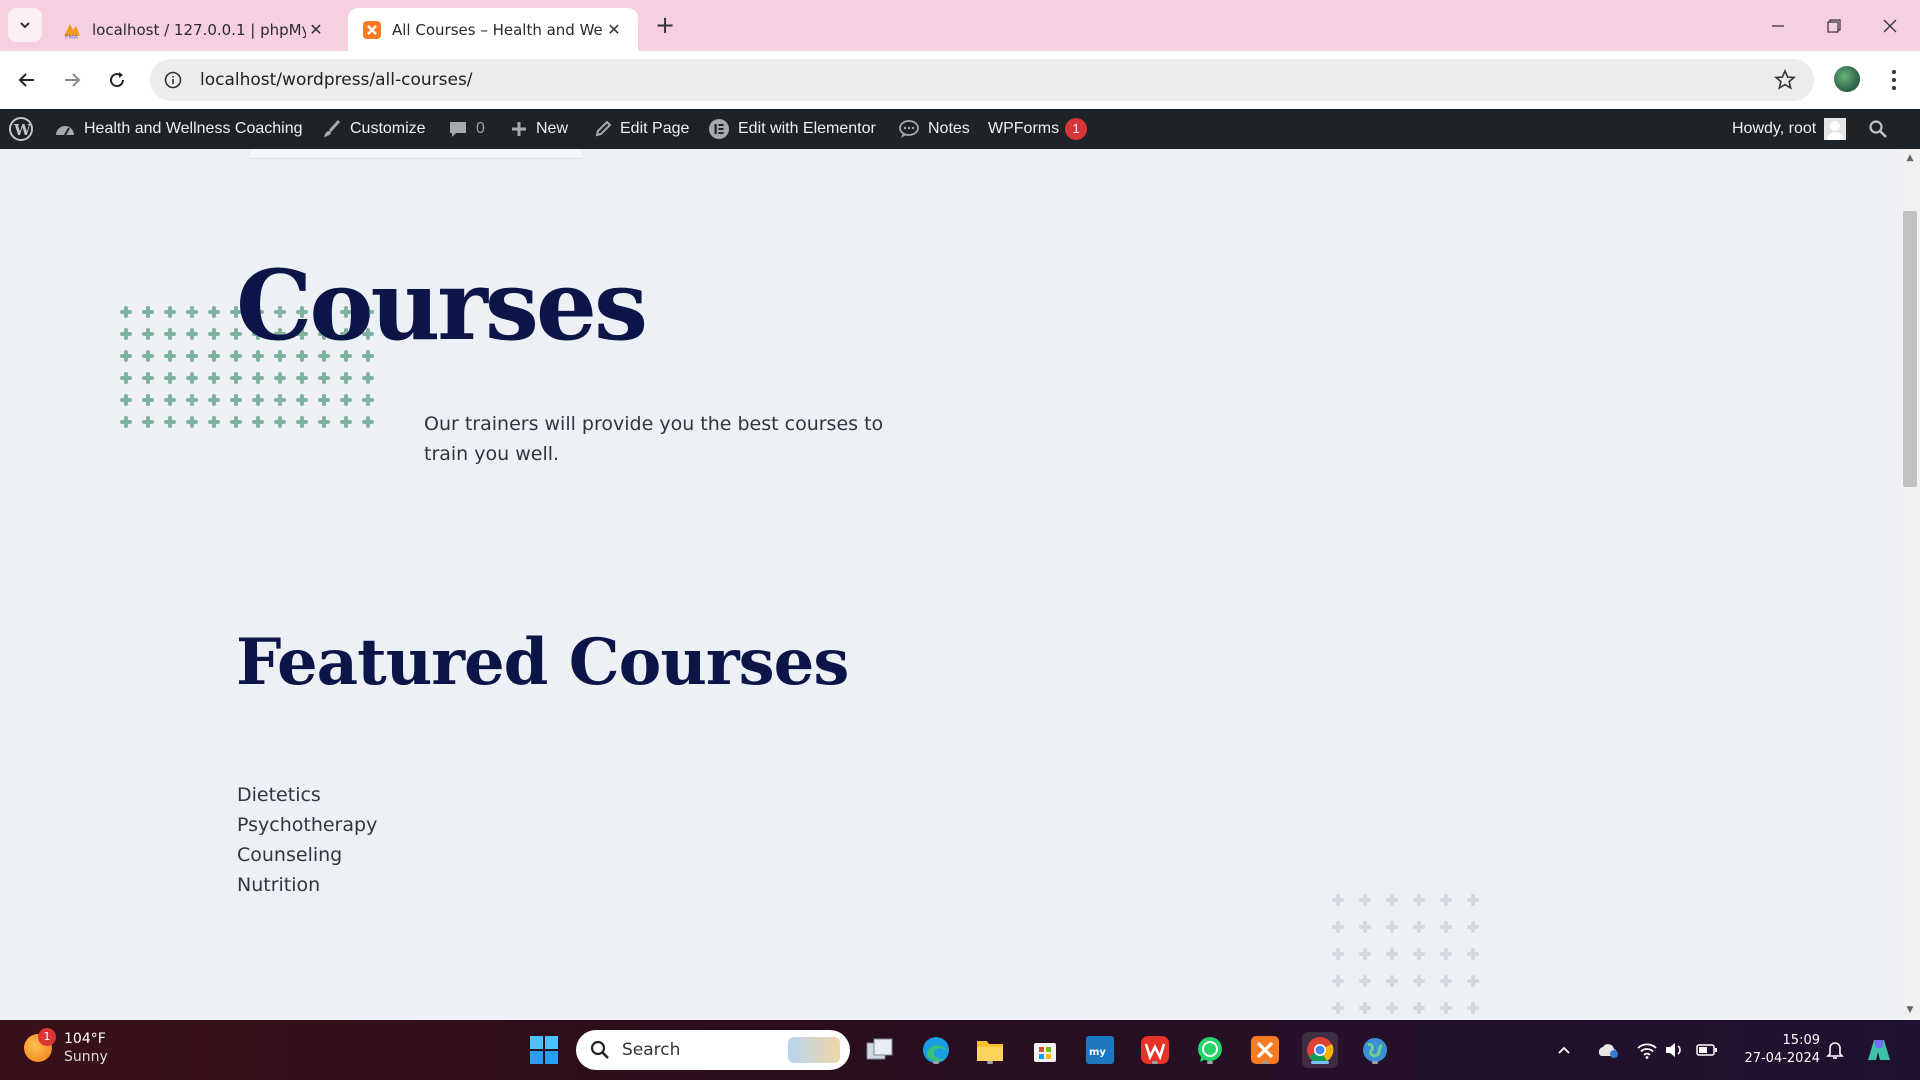  Describe the element at coordinates (86, 1057) in the screenshot. I see `weather-condition: Sunny` at that location.